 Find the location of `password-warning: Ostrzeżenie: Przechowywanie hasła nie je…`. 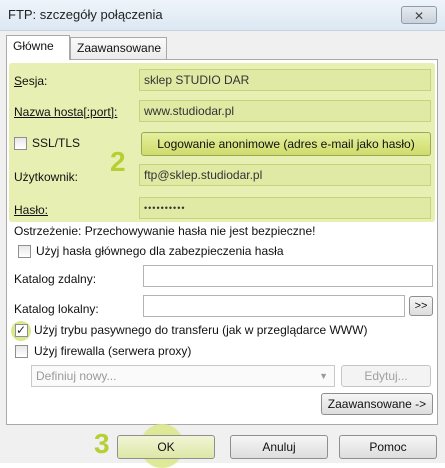

password-warning: Ostrzeżenie: Przechowywanie hasła nie je… is located at coordinates (165, 231).